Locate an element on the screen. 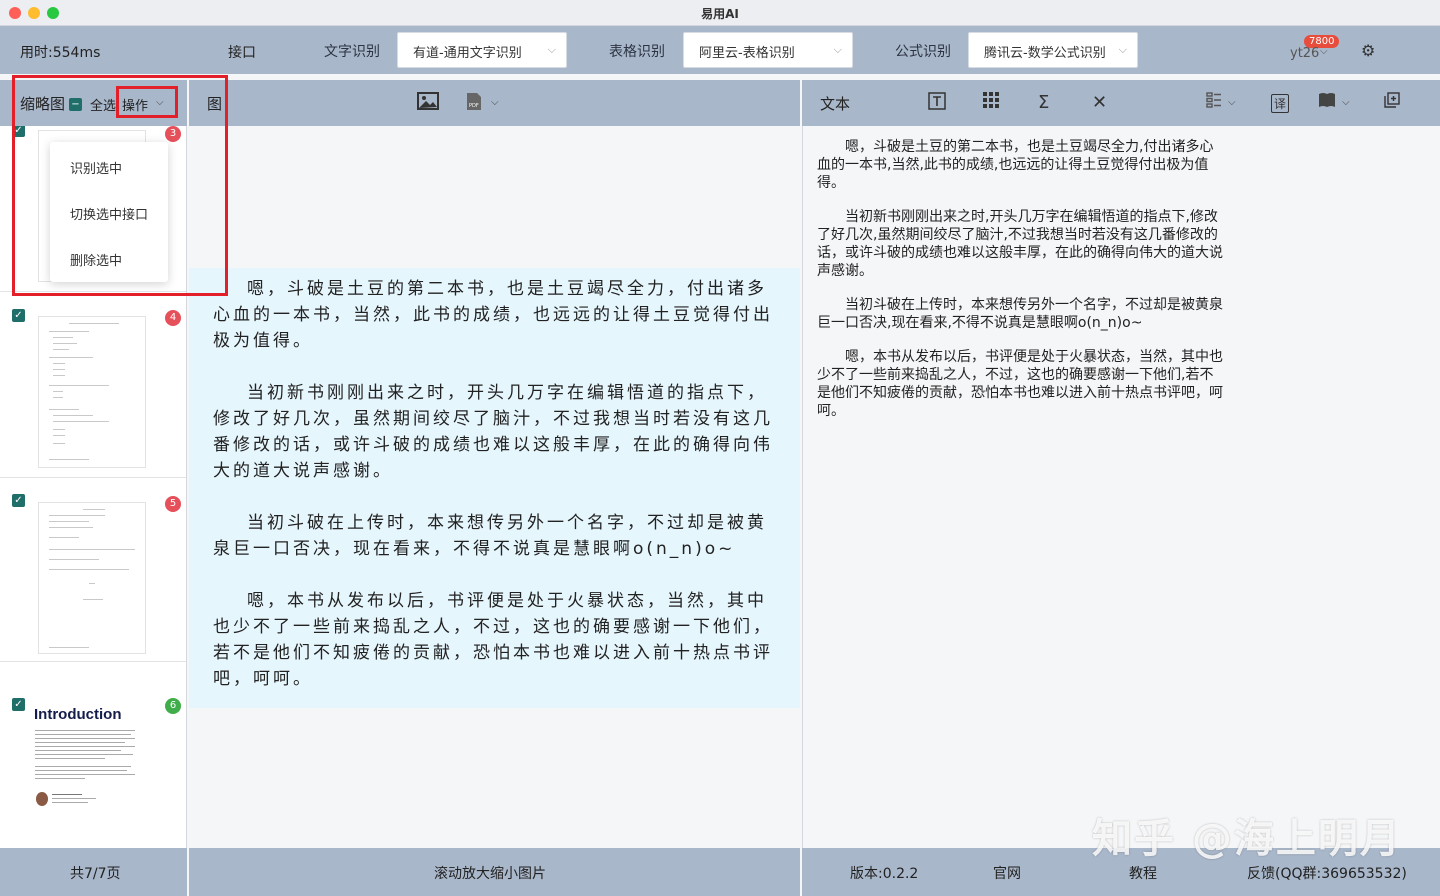 This screenshot has width=1440, height=896. text-ocr-label: 文字识别 is located at coordinates (352, 52).